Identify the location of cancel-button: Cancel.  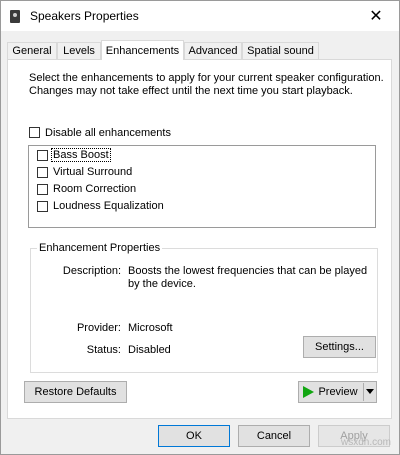
(274, 436).